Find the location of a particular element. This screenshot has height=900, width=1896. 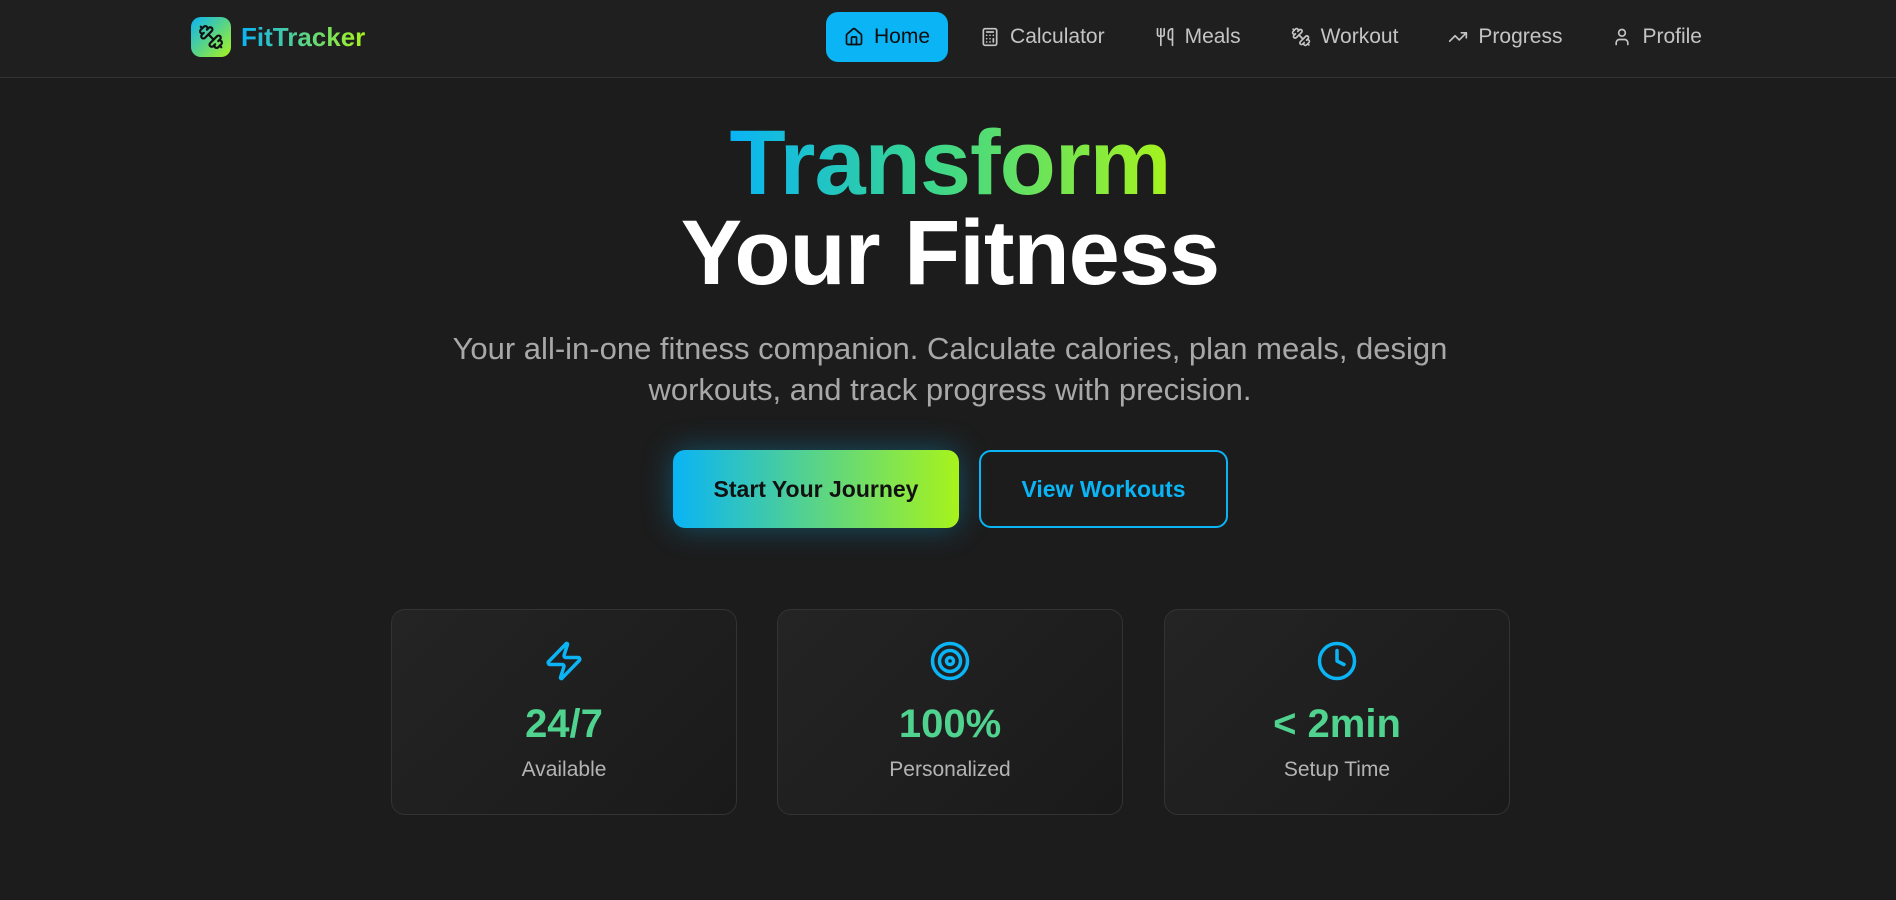

nav-item-meals: Meals is located at coordinates (1198, 37).